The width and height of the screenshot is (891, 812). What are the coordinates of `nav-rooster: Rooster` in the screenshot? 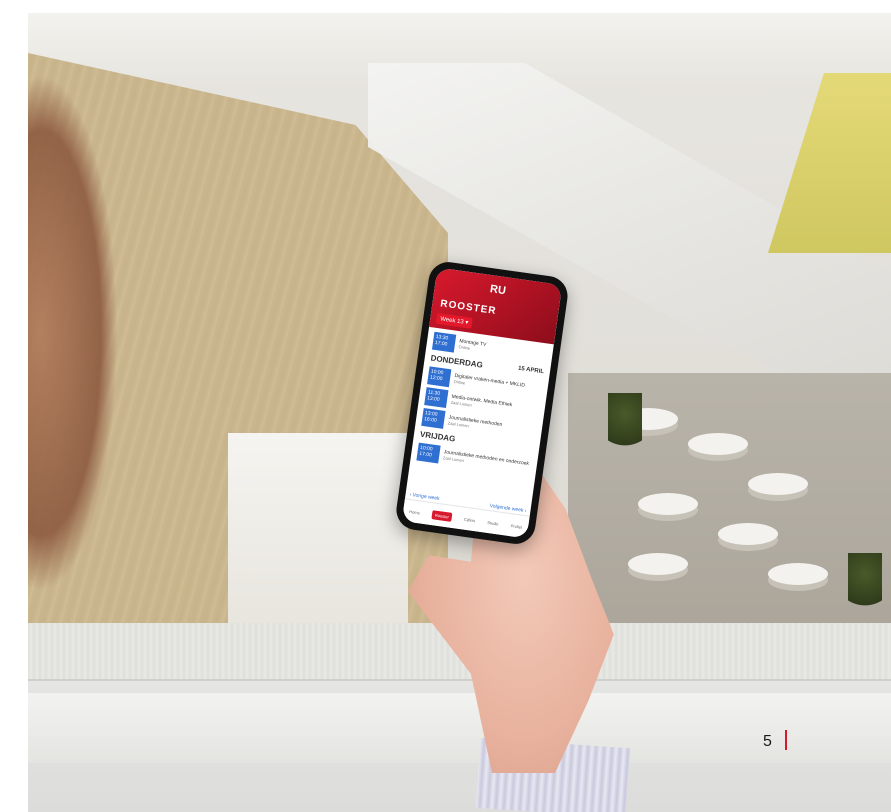 It's located at (442, 515).